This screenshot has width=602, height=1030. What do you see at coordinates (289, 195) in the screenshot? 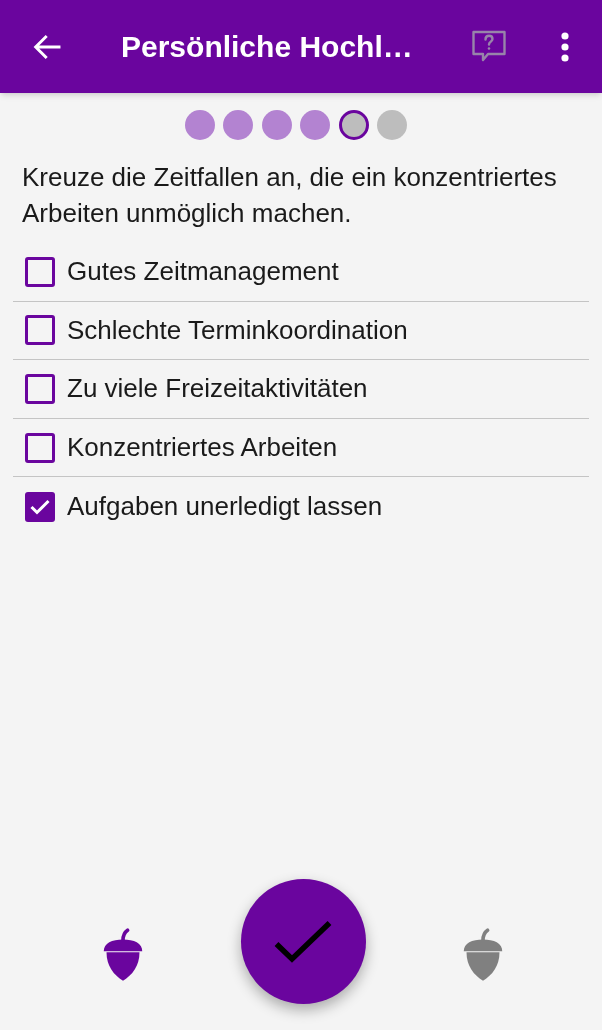
I see `instruction-text: Kreuze die Zeitfallen an, die ein konzentriertes Arbeiten unmöglich machen.` at bounding box center [289, 195].